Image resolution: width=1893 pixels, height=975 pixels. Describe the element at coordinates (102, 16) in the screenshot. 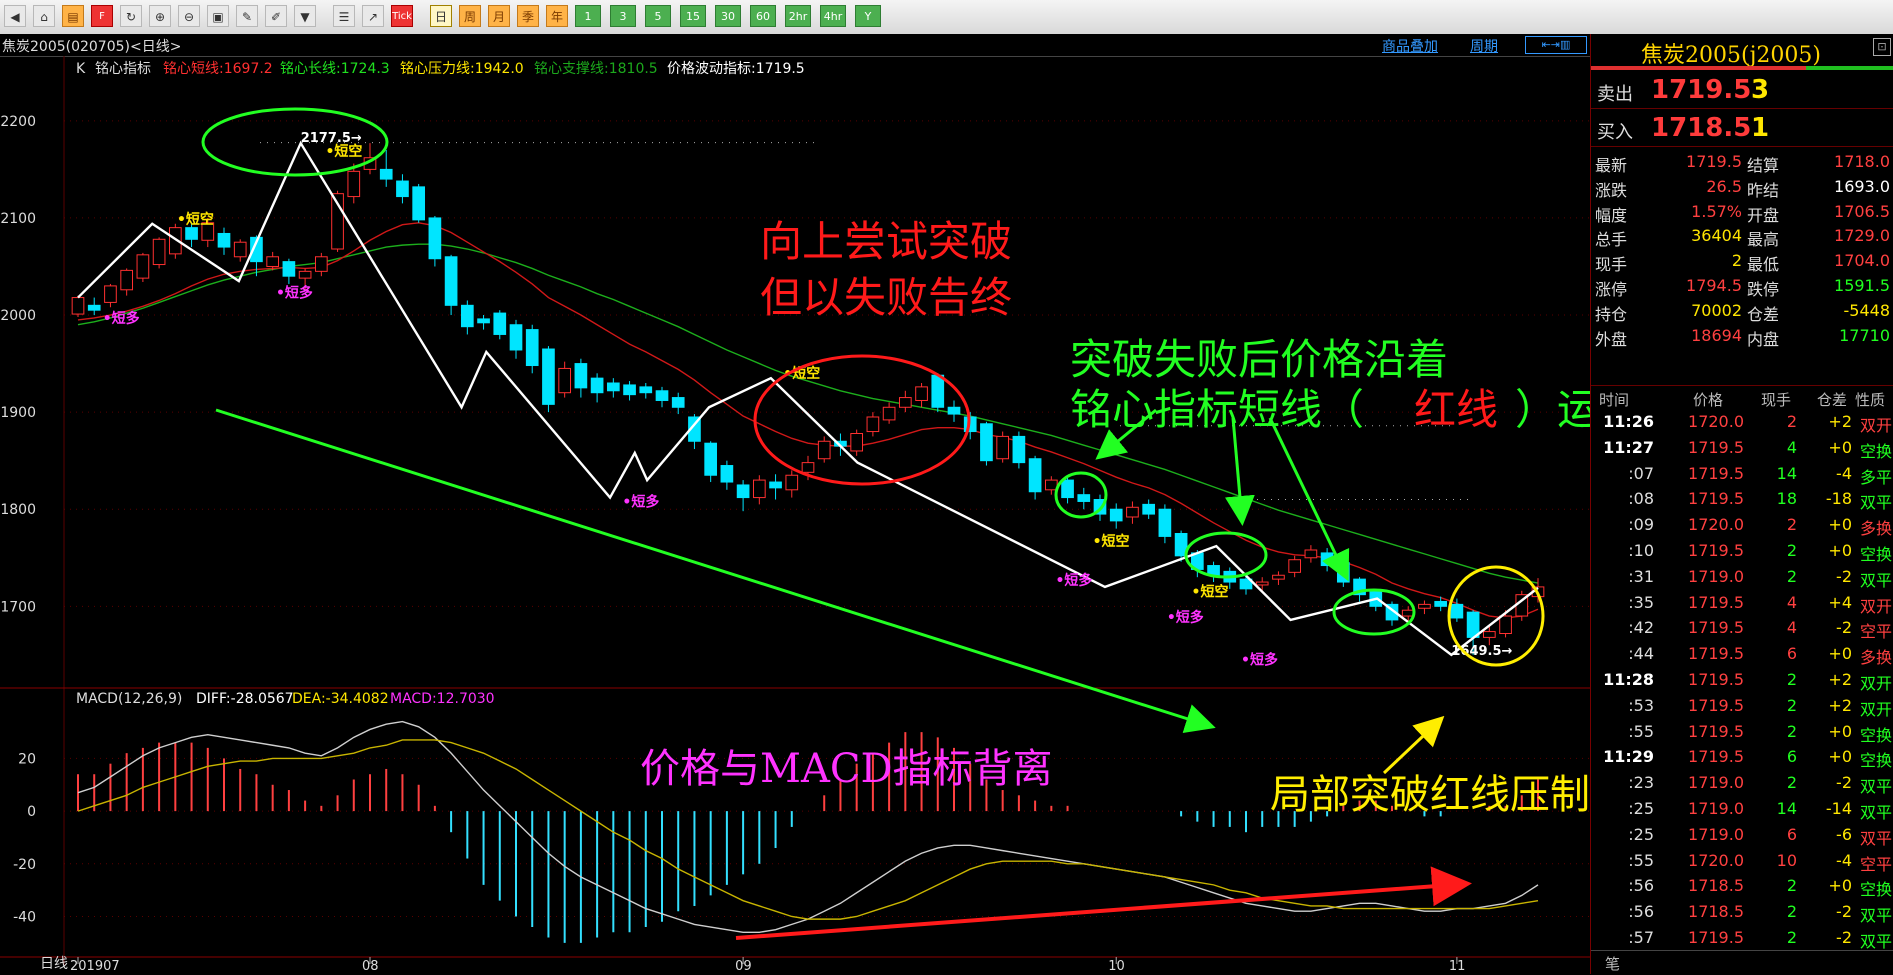

I see `f10-icon: F` at that location.